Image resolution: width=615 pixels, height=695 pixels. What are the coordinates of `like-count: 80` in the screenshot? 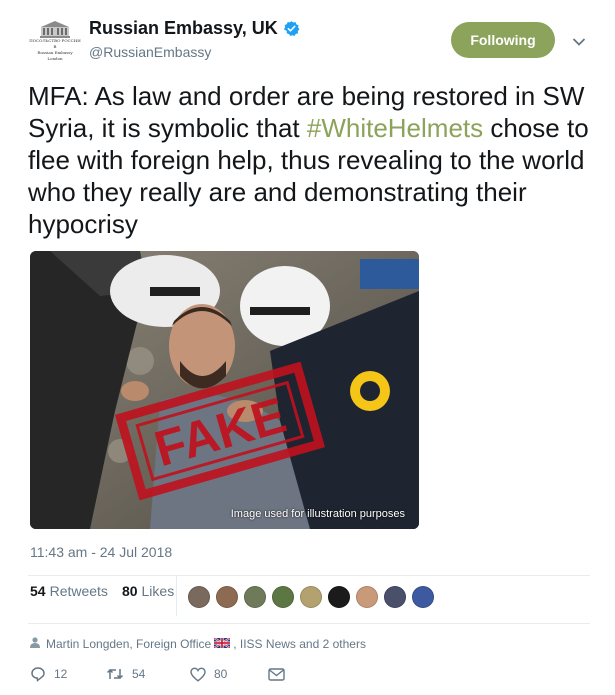 It's located at (221, 674).